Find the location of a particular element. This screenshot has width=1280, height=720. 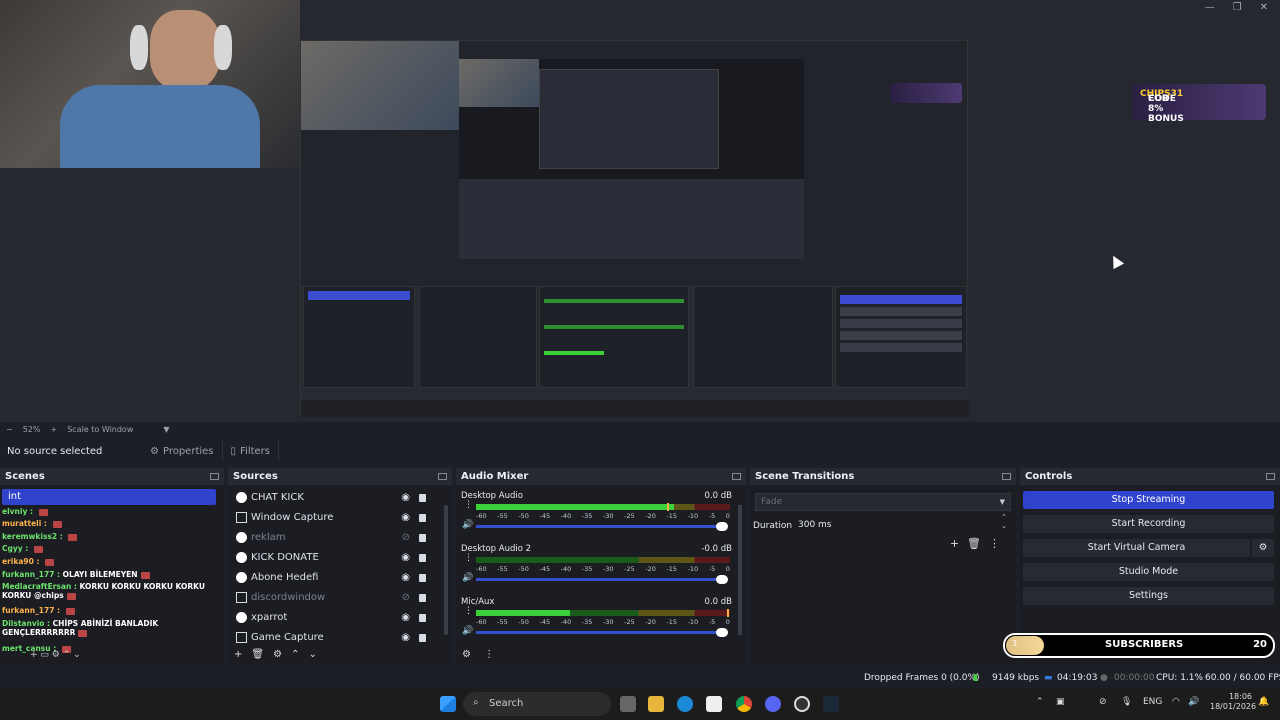

windows-start-icon is located at coordinates (448, 704).